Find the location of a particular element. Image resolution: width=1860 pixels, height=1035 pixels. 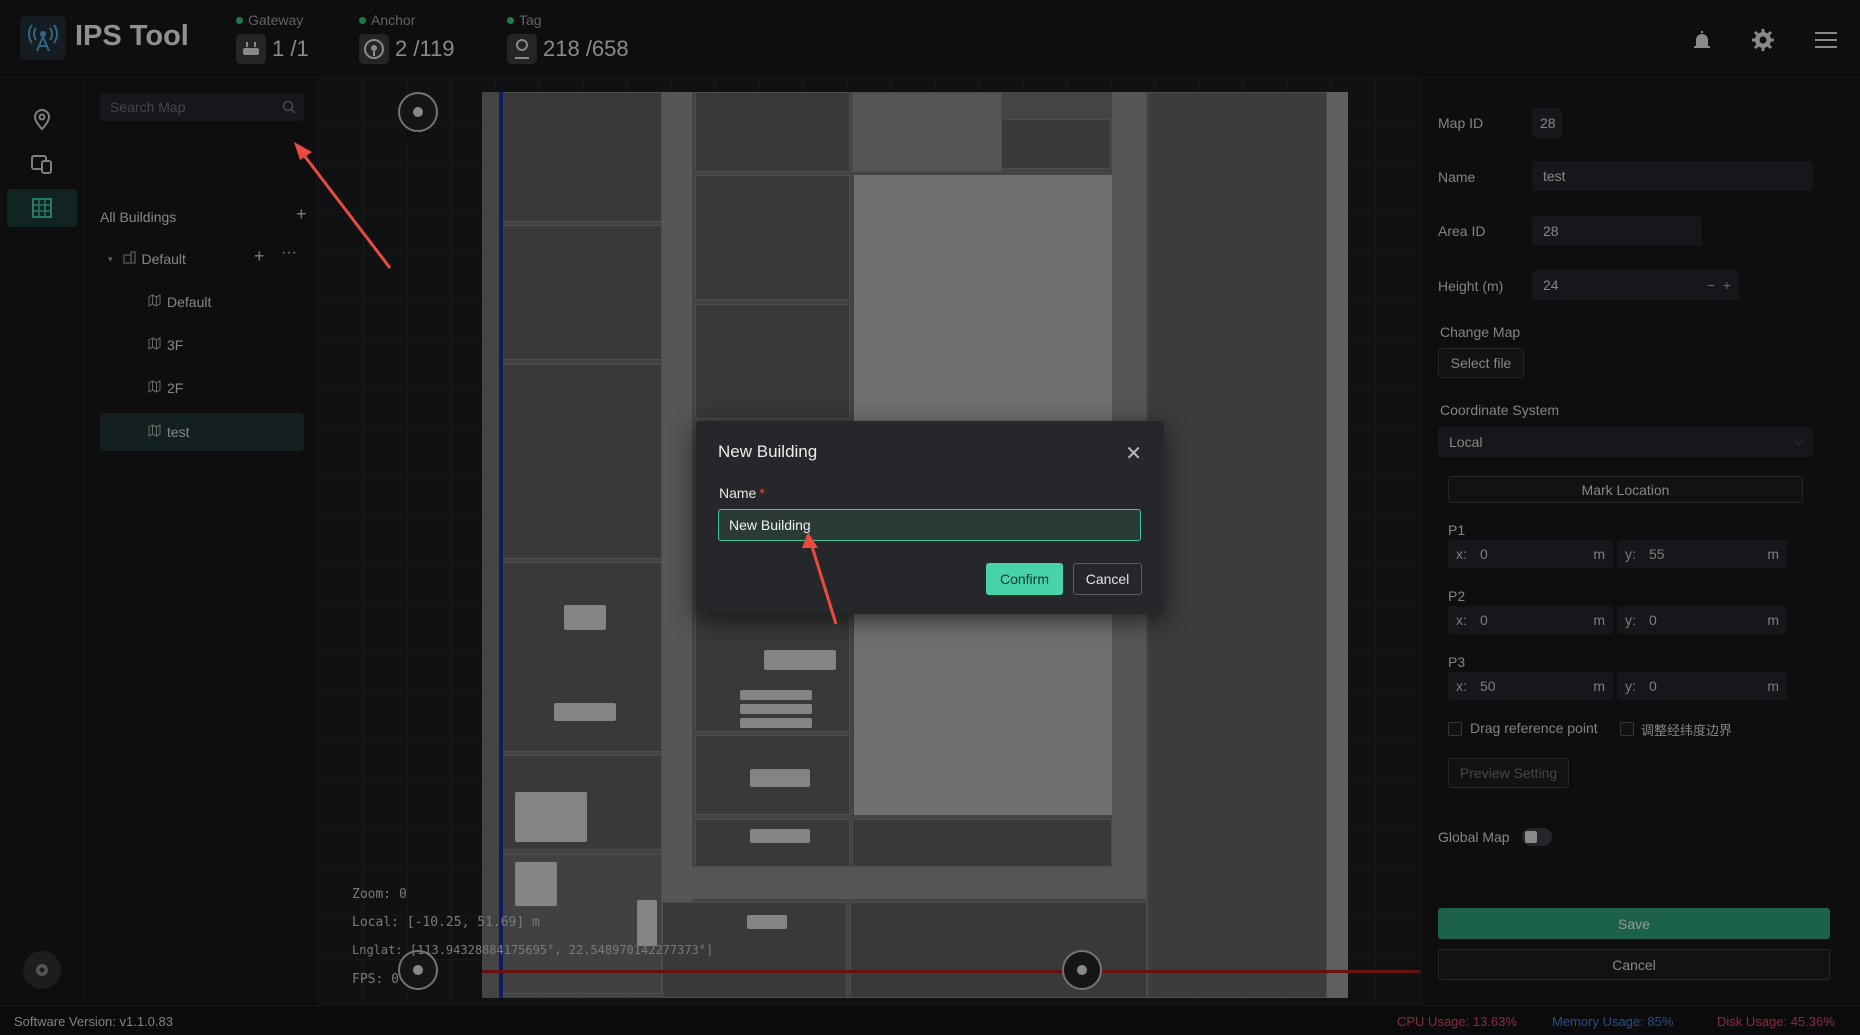

new-building-dialog: New Building ✕ Name* Confirm Cancel is located at coordinates (930, 517).